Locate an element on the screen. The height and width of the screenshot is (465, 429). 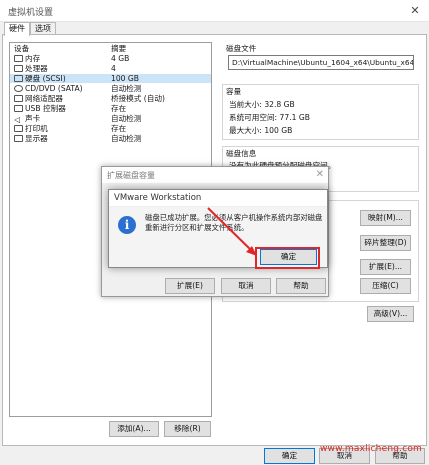
watermark-text: www.maxlicheng.com is located at coordinates (371, 449).